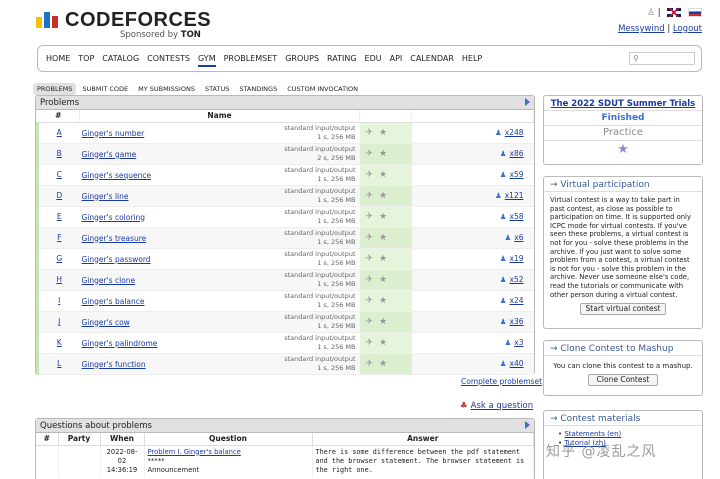 This screenshot has width=720, height=479. I want to click on problem-id-link: E, so click(59, 216).